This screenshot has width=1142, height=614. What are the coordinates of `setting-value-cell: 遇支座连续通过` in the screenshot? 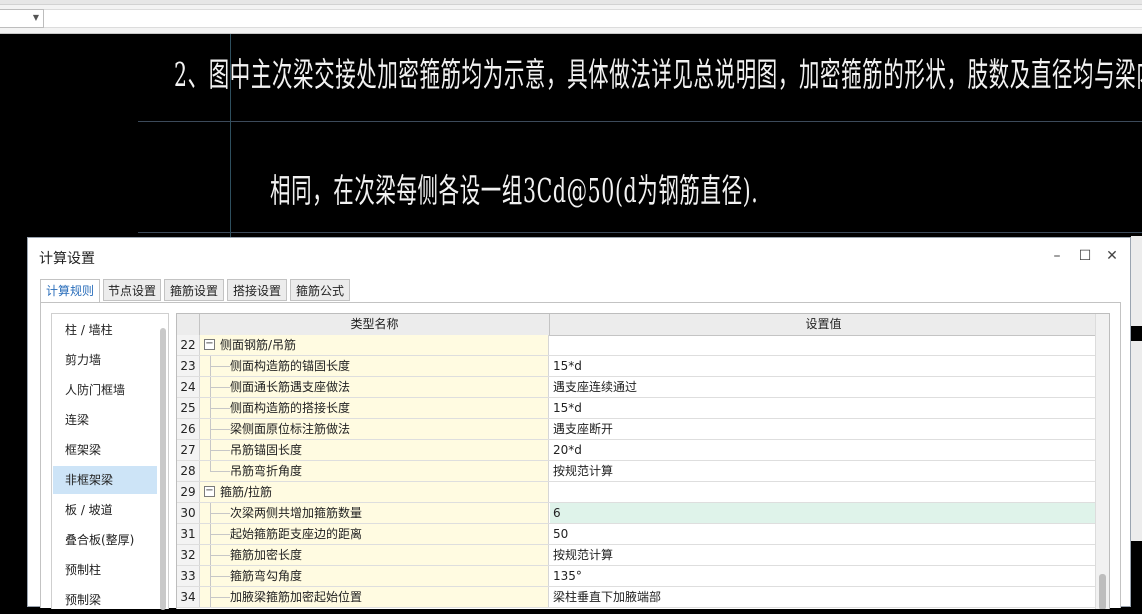 It's located at (823, 387).